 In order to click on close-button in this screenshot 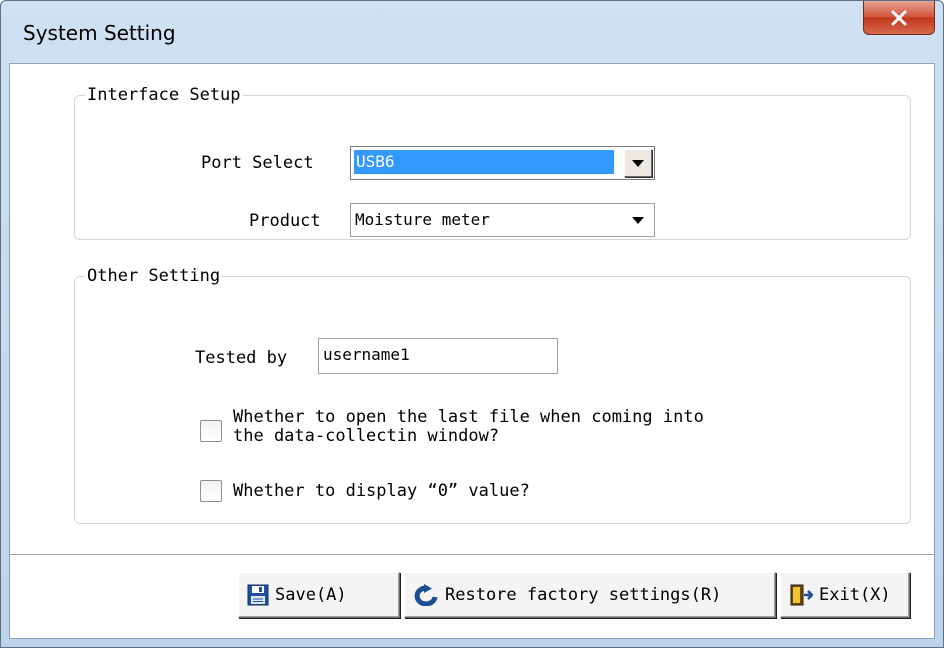, I will do `click(899, 18)`.